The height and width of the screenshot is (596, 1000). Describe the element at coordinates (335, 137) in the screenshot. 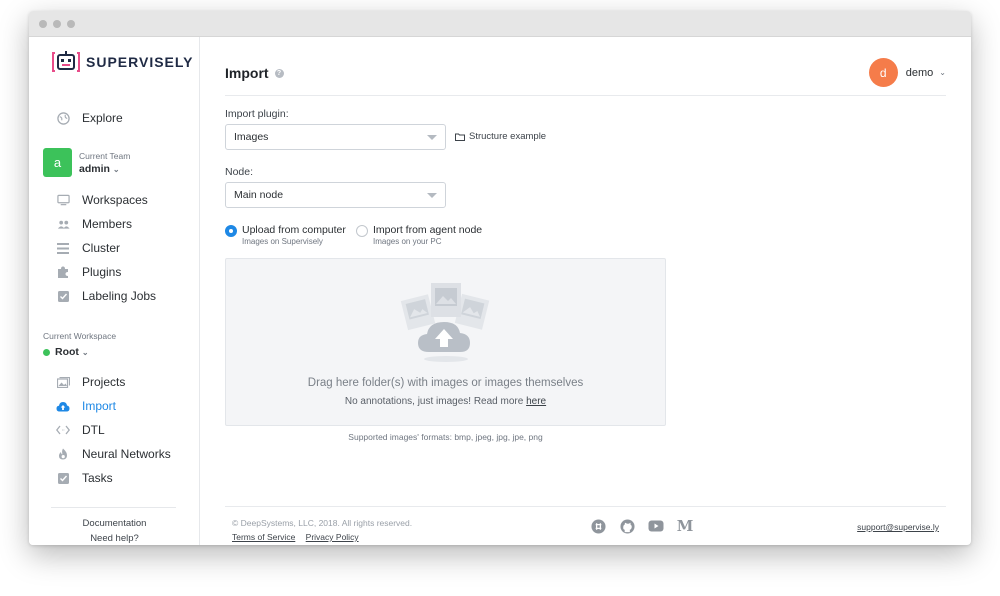

I see `import-plugin-select: Images` at that location.